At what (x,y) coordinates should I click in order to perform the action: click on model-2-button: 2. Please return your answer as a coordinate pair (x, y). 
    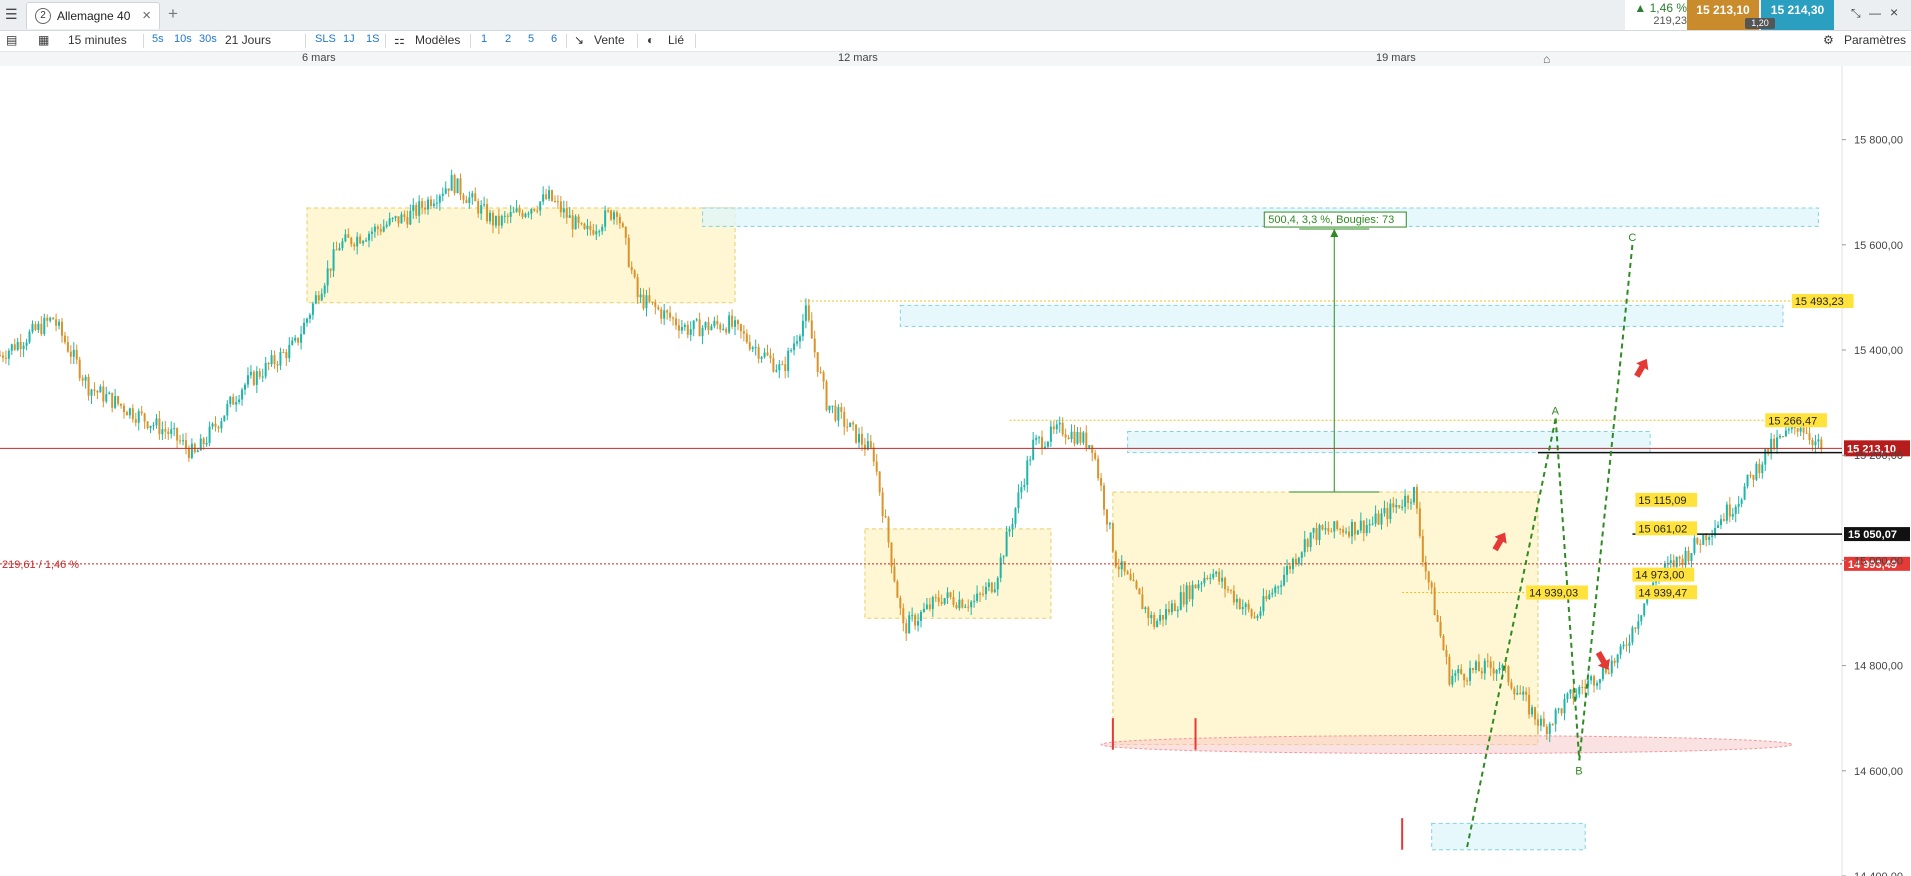
    Looking at the image, I should click on (508, 39).